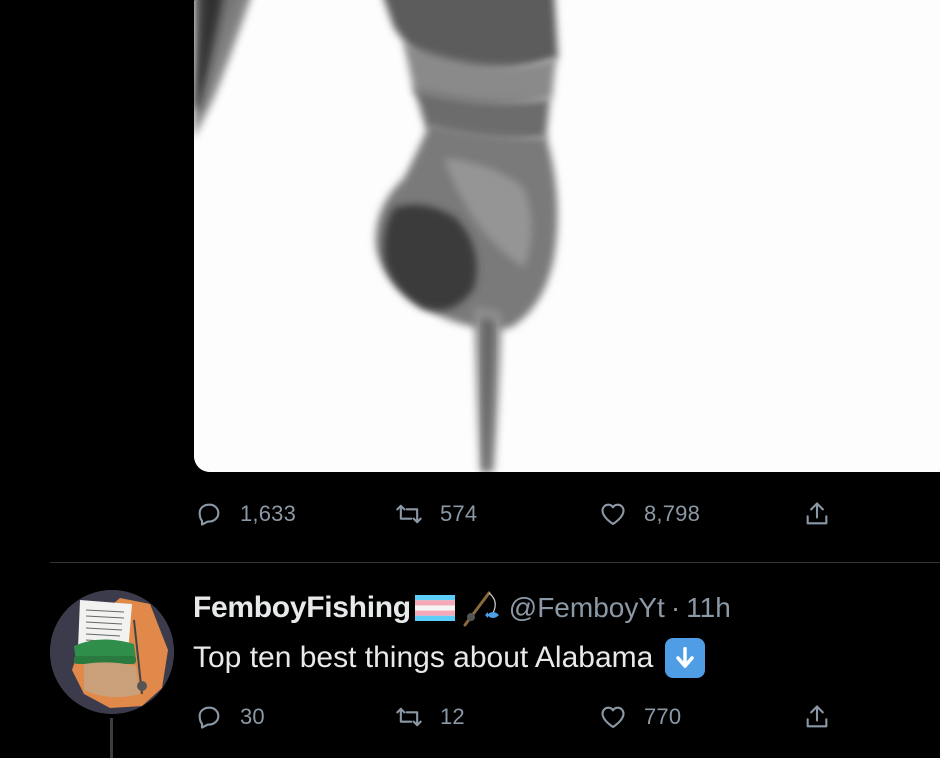  What do you see at coordinates (252, 716) in the screenshot?
I see `reply-count: 30` at bounding box center [252, 716].